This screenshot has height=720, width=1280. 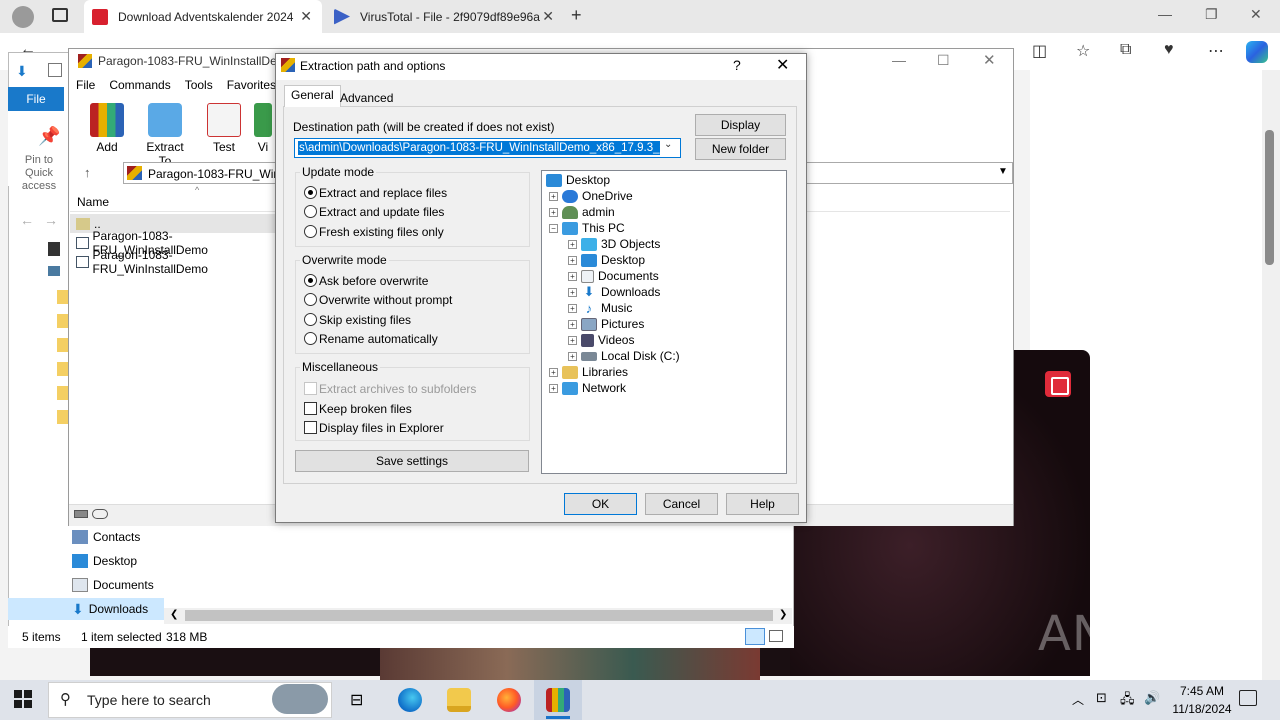 What do you see at coordinates (310, 192) in the screenshot?
I see `radio-extract-replace` at bounding box center [310, 192].